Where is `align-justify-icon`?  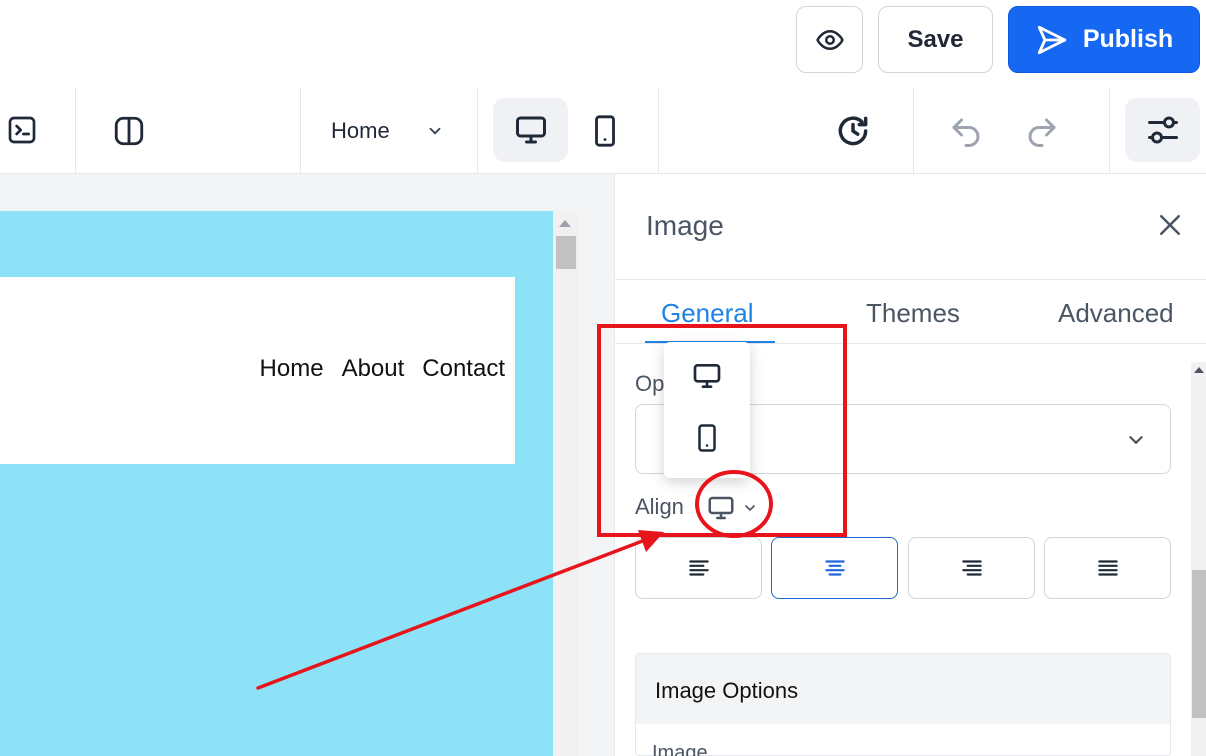
align-justify-icon is located at coordinates (1107, 568).